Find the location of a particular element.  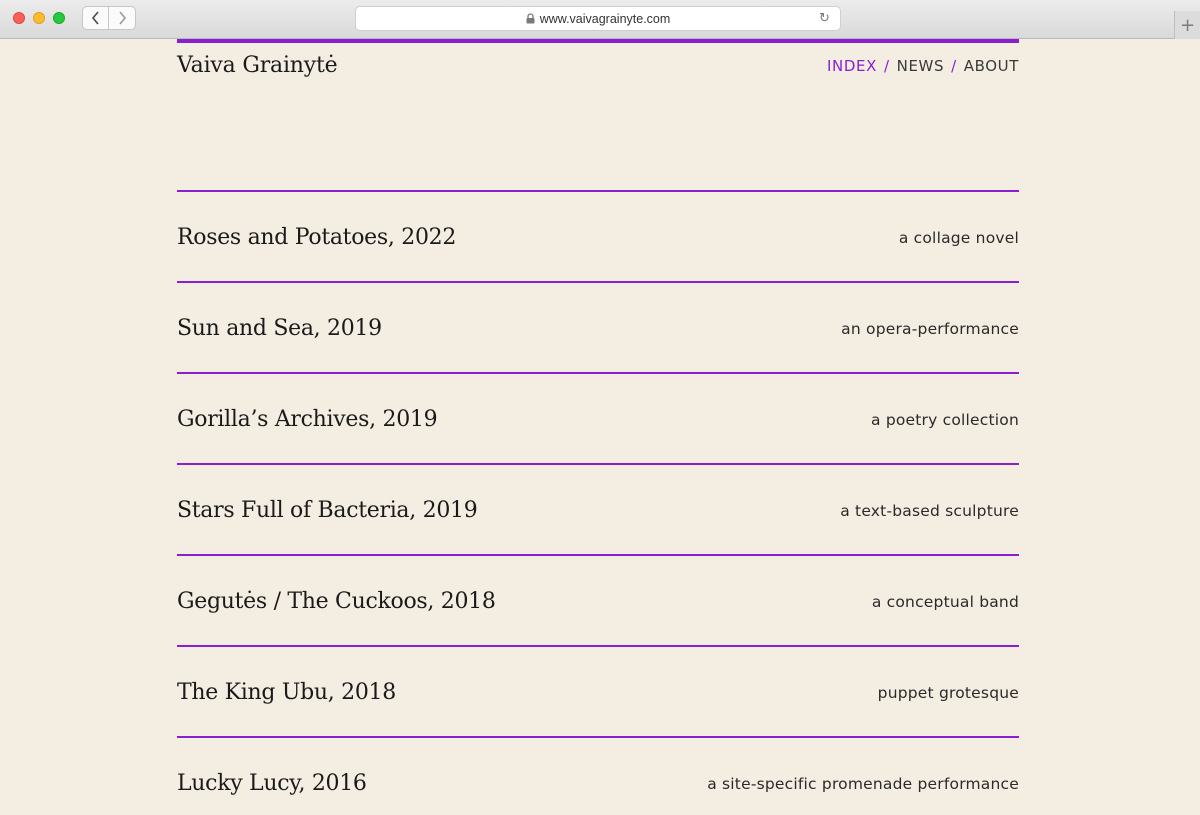

plus-icon: + is located at coordinates (1187, 25).